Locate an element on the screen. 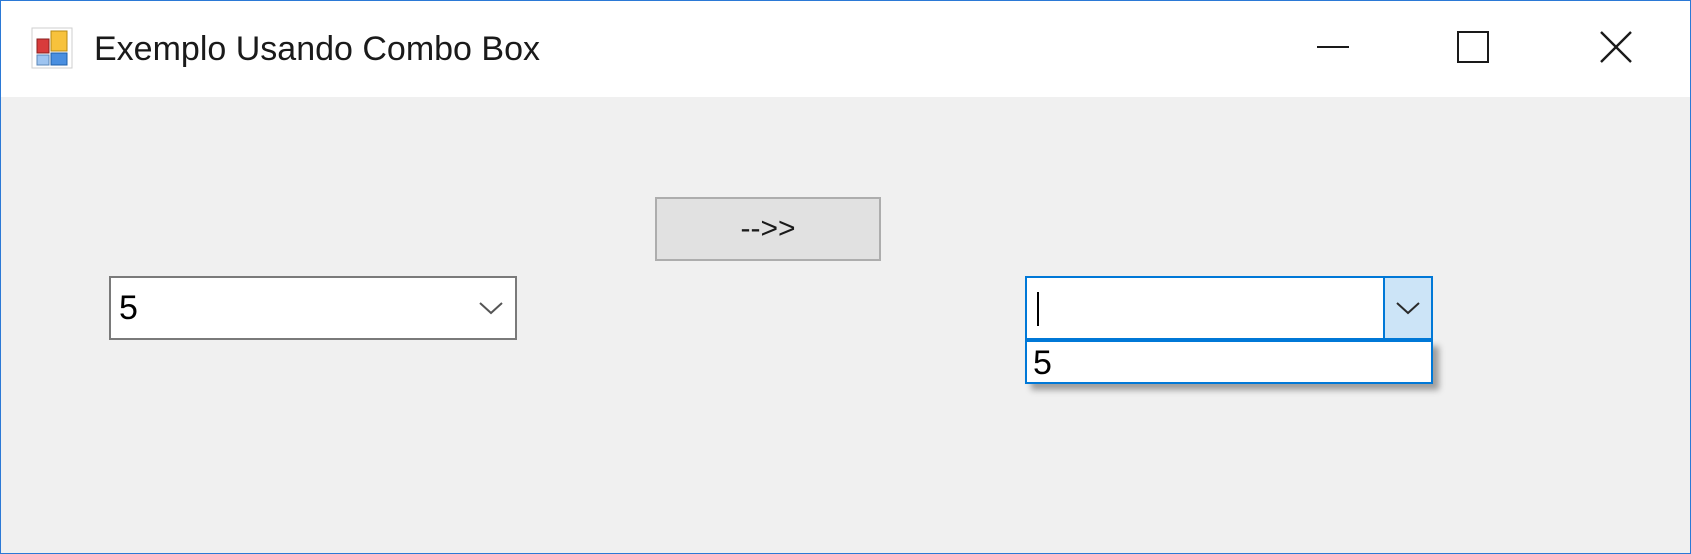 This screenshot has width=1691, height=554. transfer-button-label: -->> is located at coordinates (768, 228).